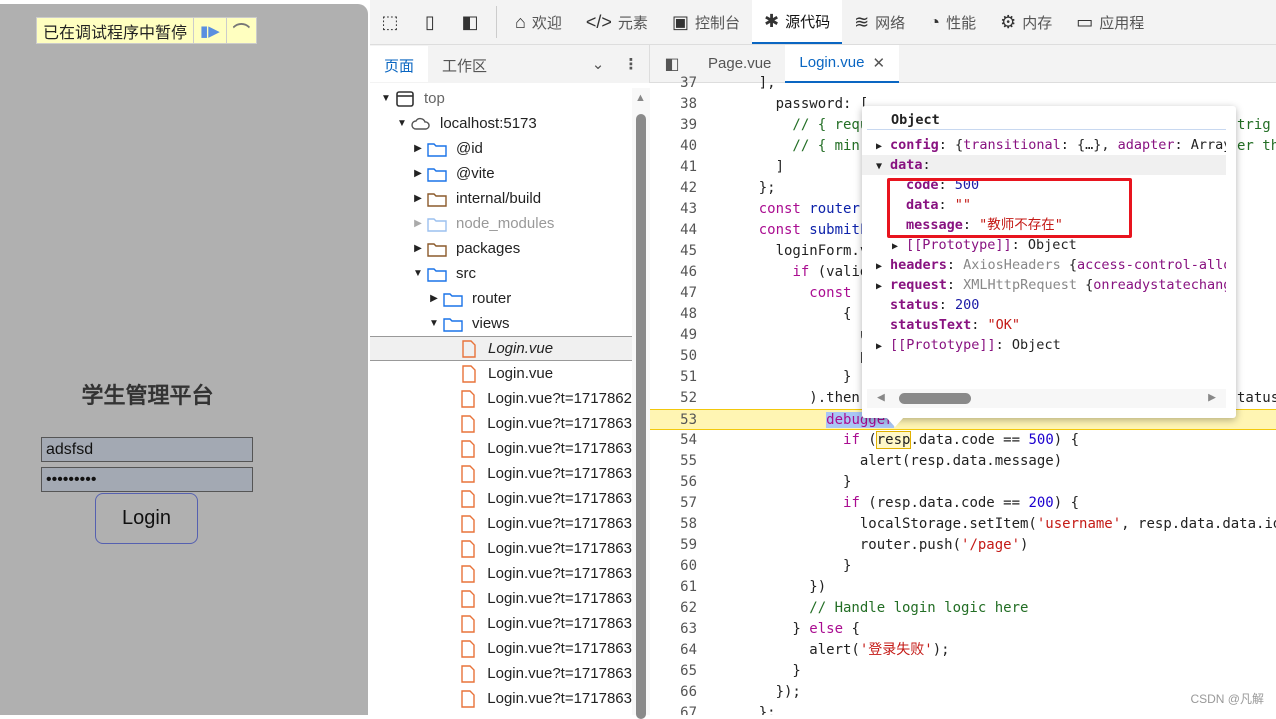  What do you see at coordinates (147, 479) in the screenshot?
I see `password-input` at bounding box center [147, 479].